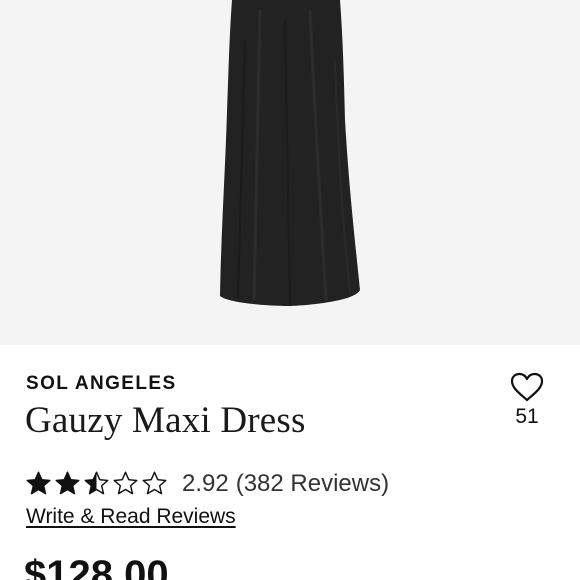  I want to click on review-count: (382 Reviews), so click(312, 483).